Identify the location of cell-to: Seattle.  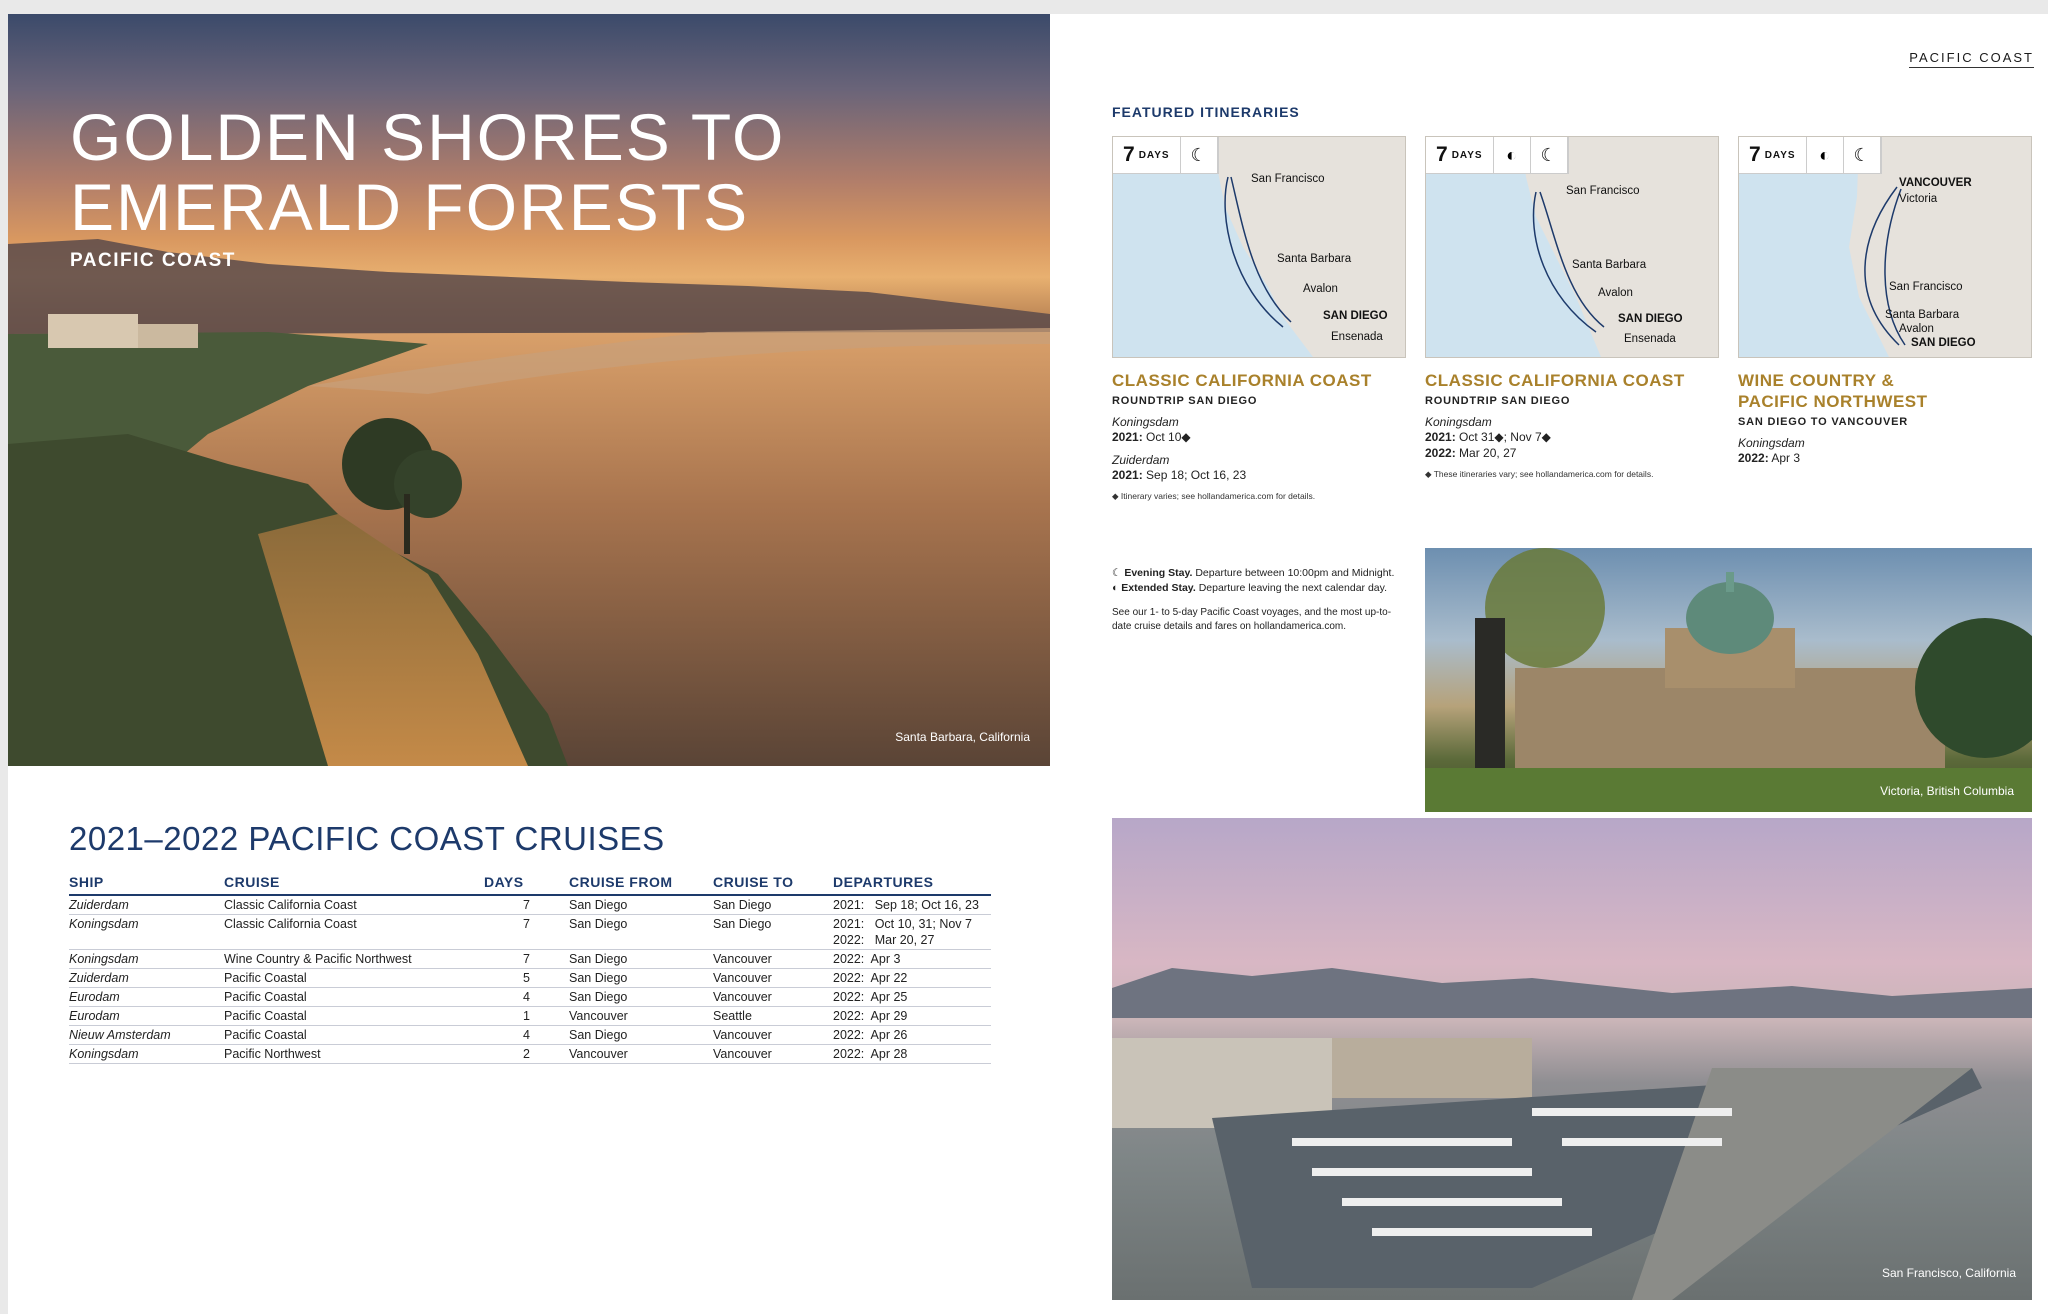
(773, 1016).